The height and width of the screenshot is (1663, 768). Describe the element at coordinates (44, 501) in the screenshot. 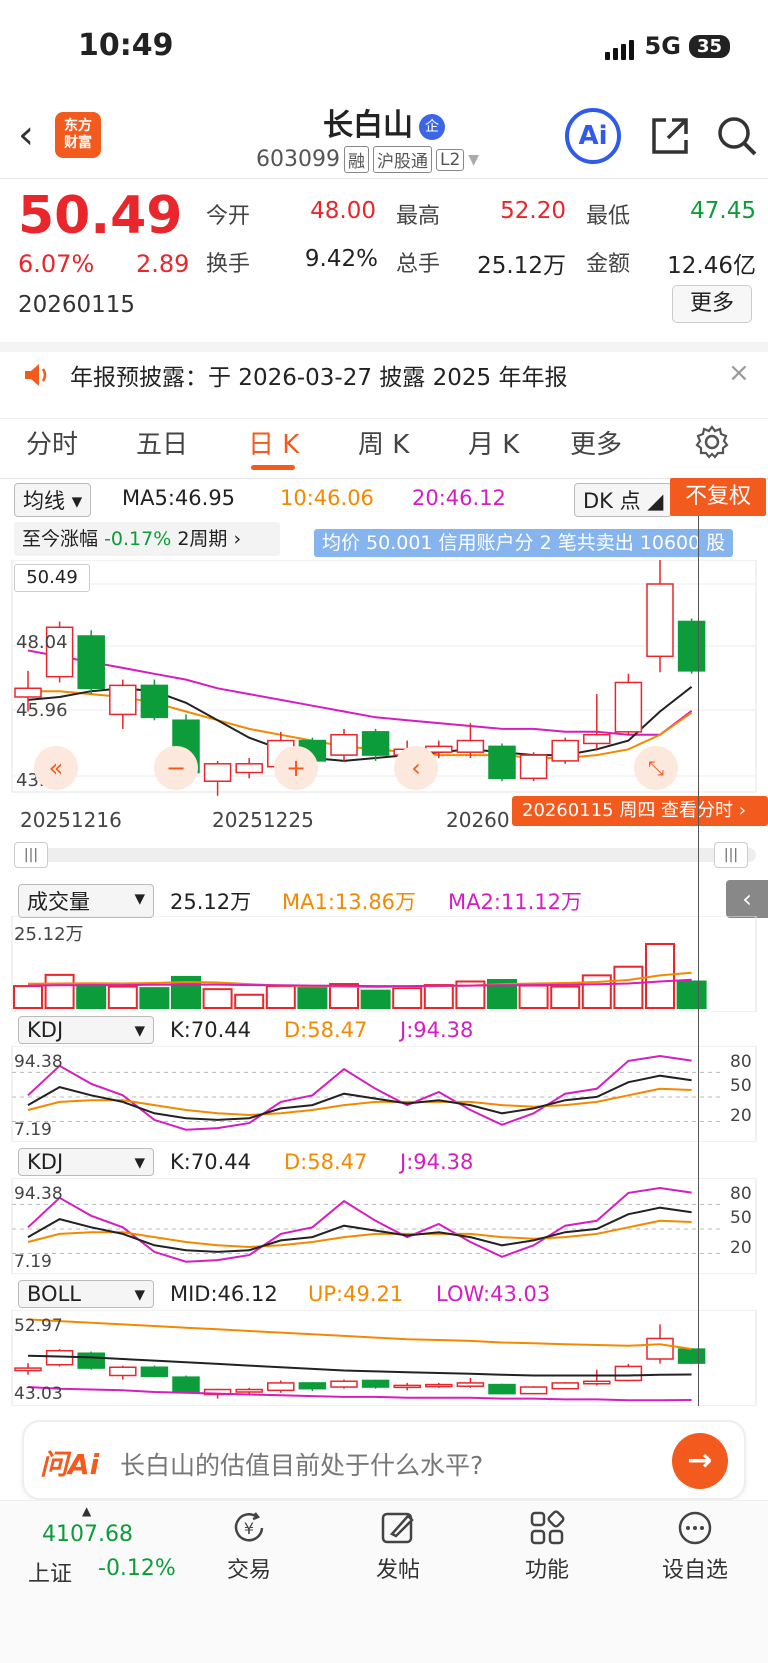

I see `ma-select-label: 均线` at that location.